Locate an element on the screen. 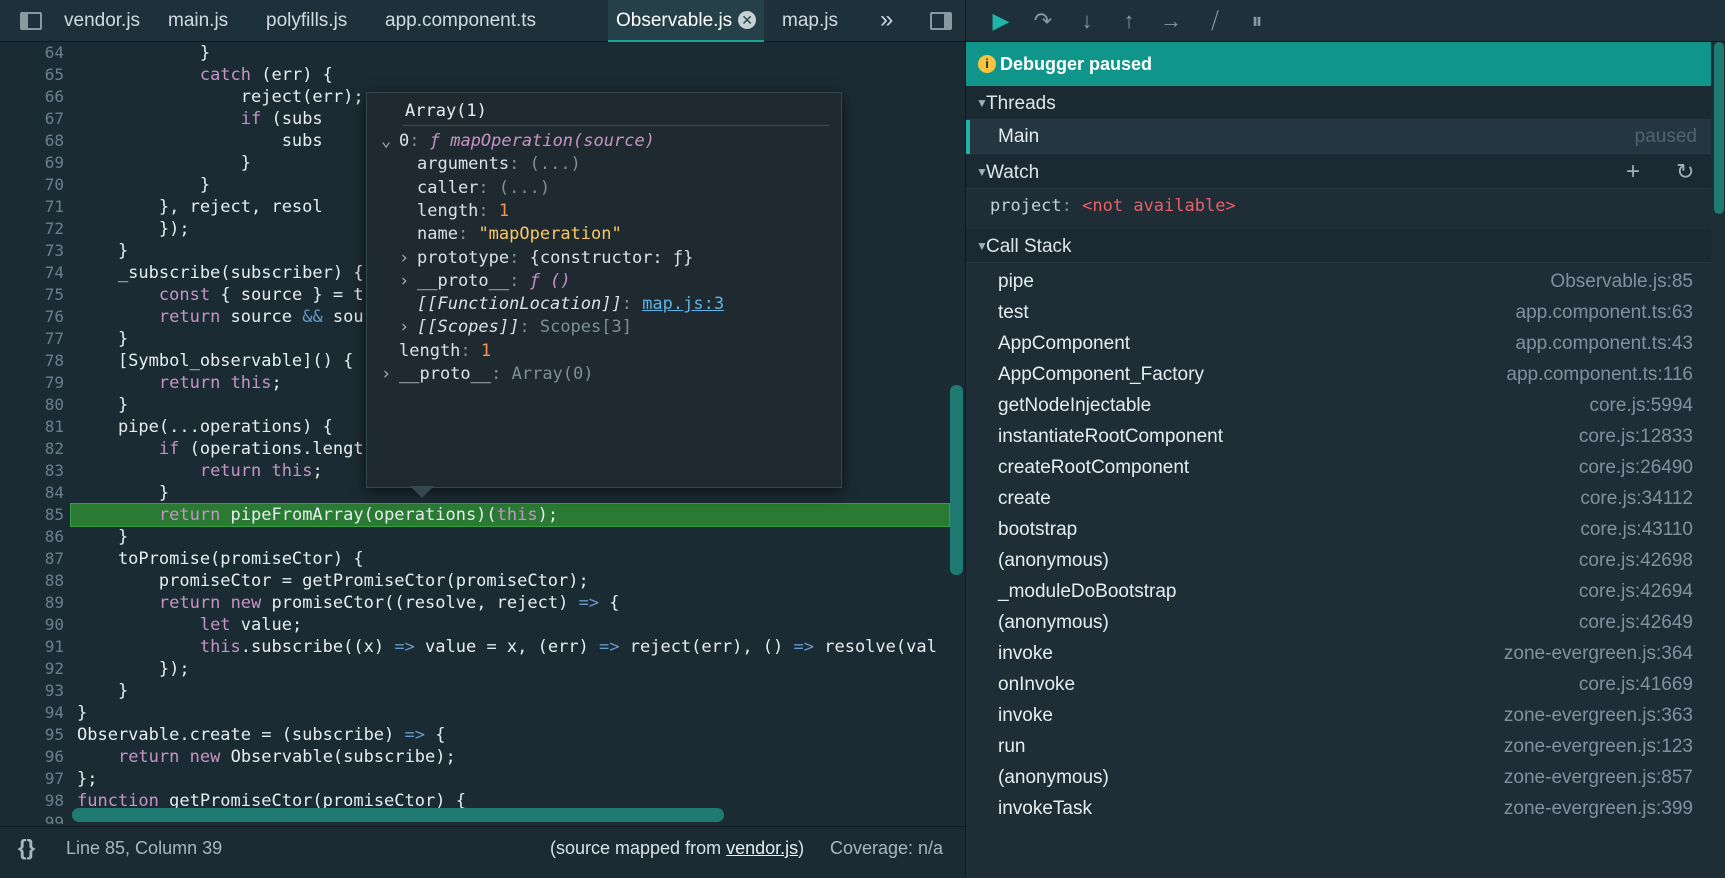 Image resolution: width=1725 pixels, height=878 pixels. call-frame-location: core.js:12833 is located at coordinates (1636, 437).